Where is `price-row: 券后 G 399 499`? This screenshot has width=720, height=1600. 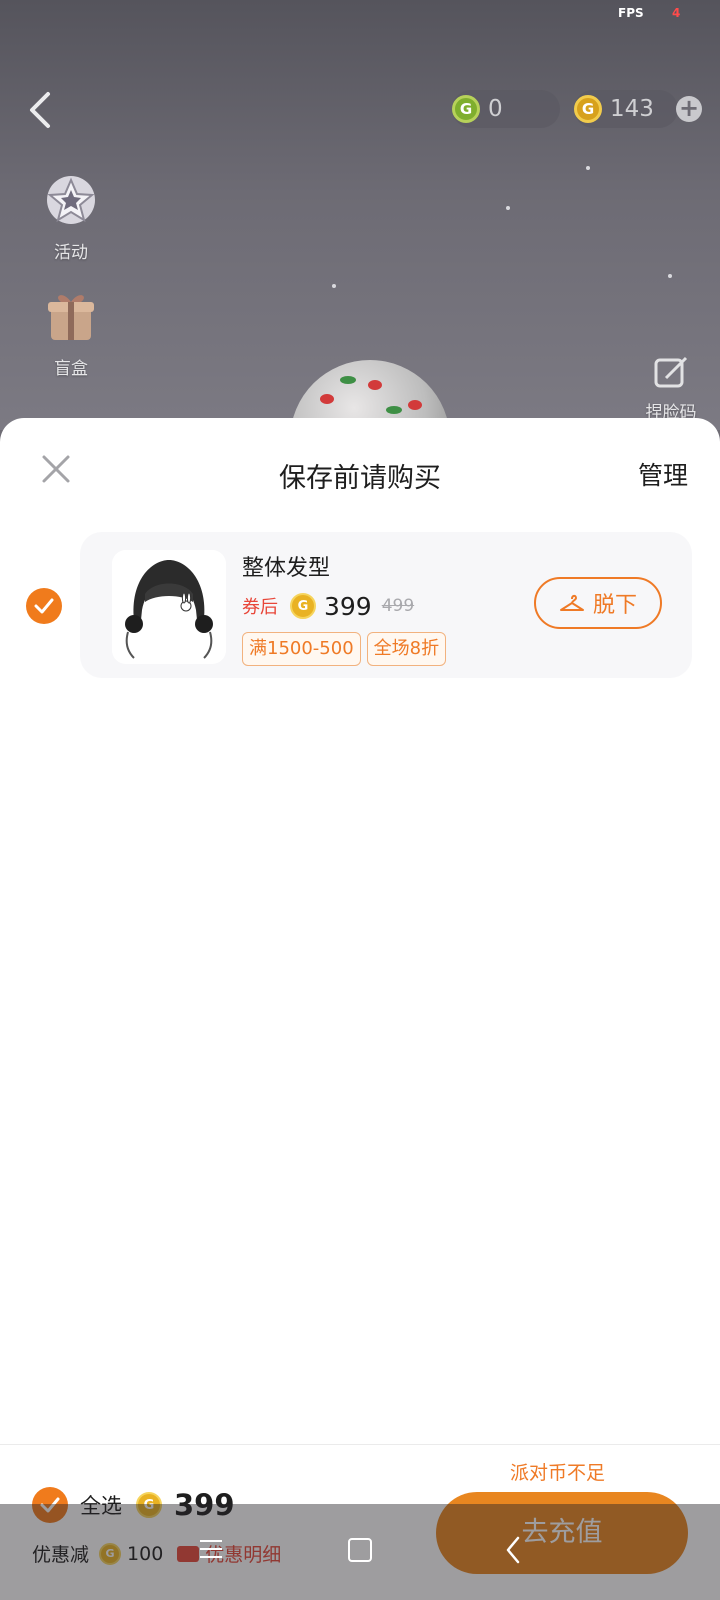 price-row: 券后 G 399 499 is located at coordinates (328, 606).